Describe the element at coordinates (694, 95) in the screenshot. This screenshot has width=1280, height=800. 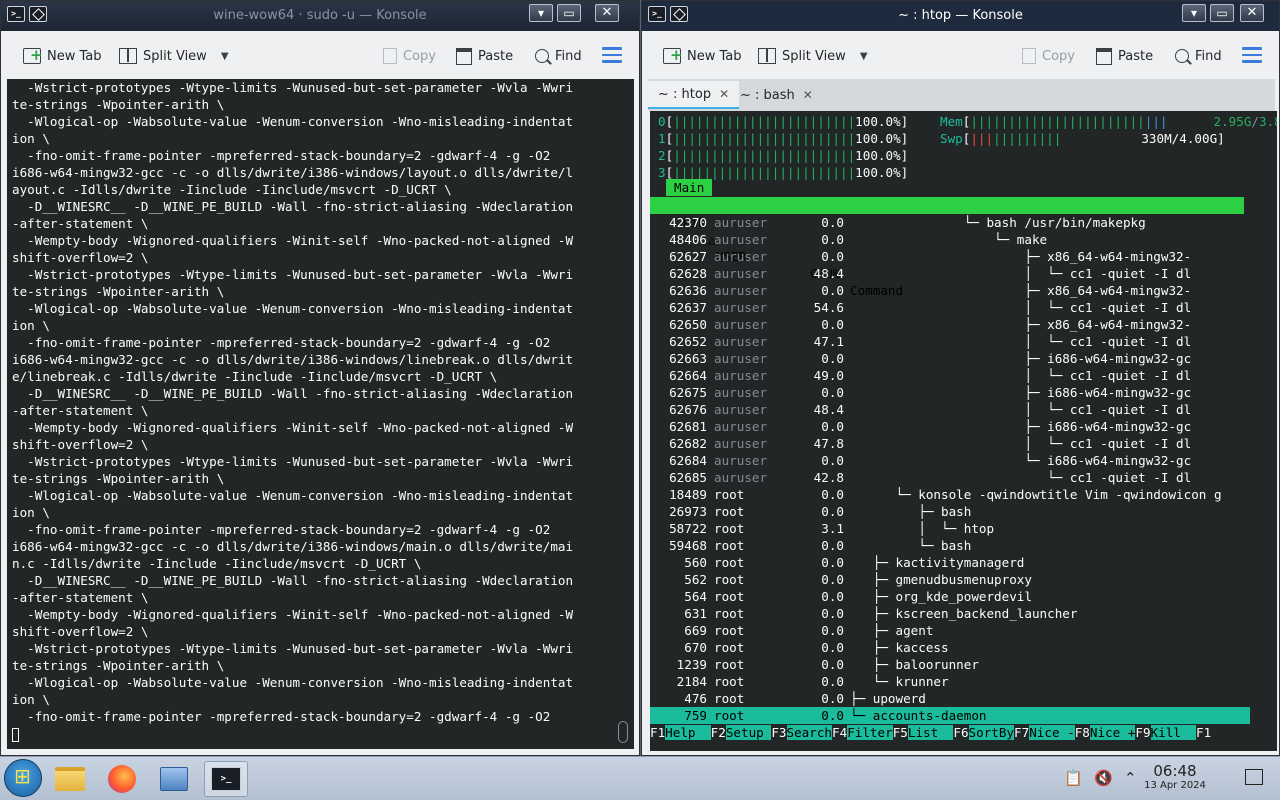
I see `tab-htop: ~ : htop ✕` at that location.